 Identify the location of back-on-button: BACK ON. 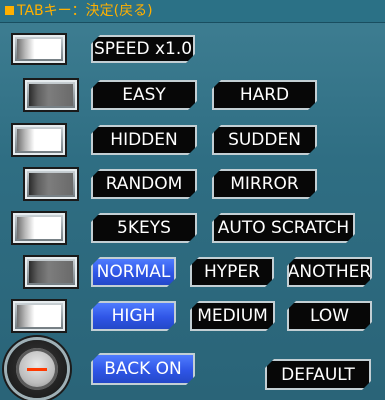
(143, 369).